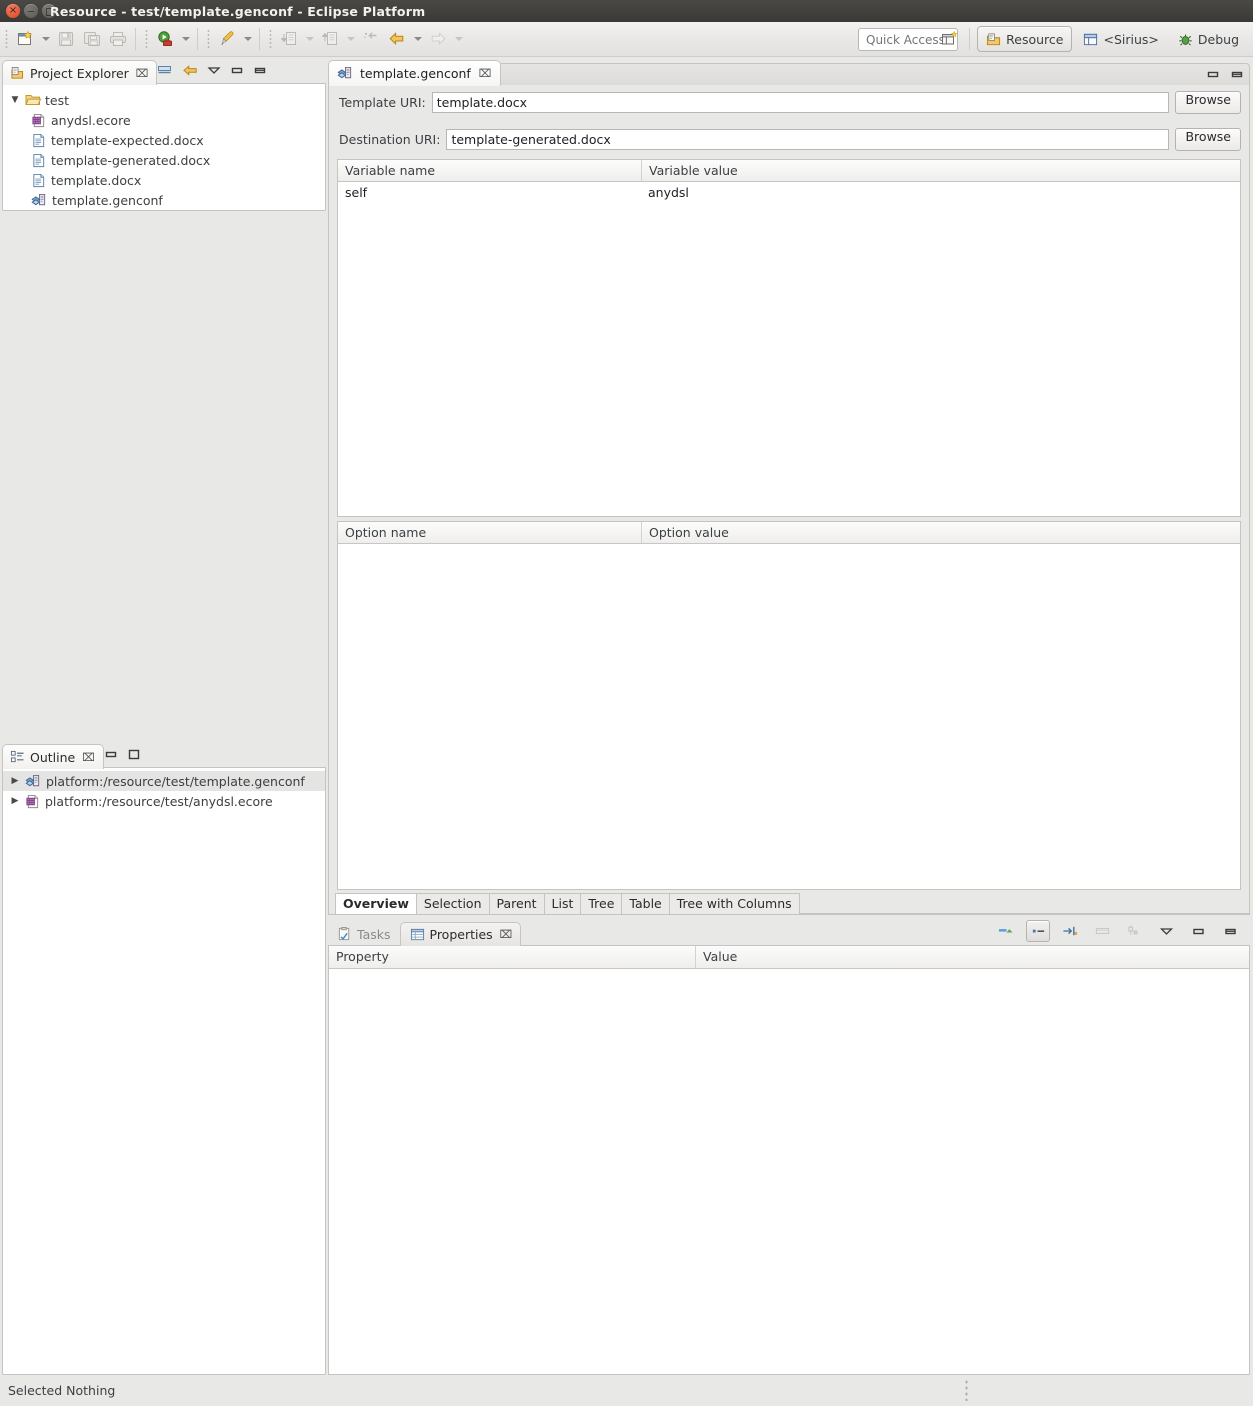  Describe the element at coordinates (994, 38) in the screenshot. I see `resource-perspective-icon` at that location.